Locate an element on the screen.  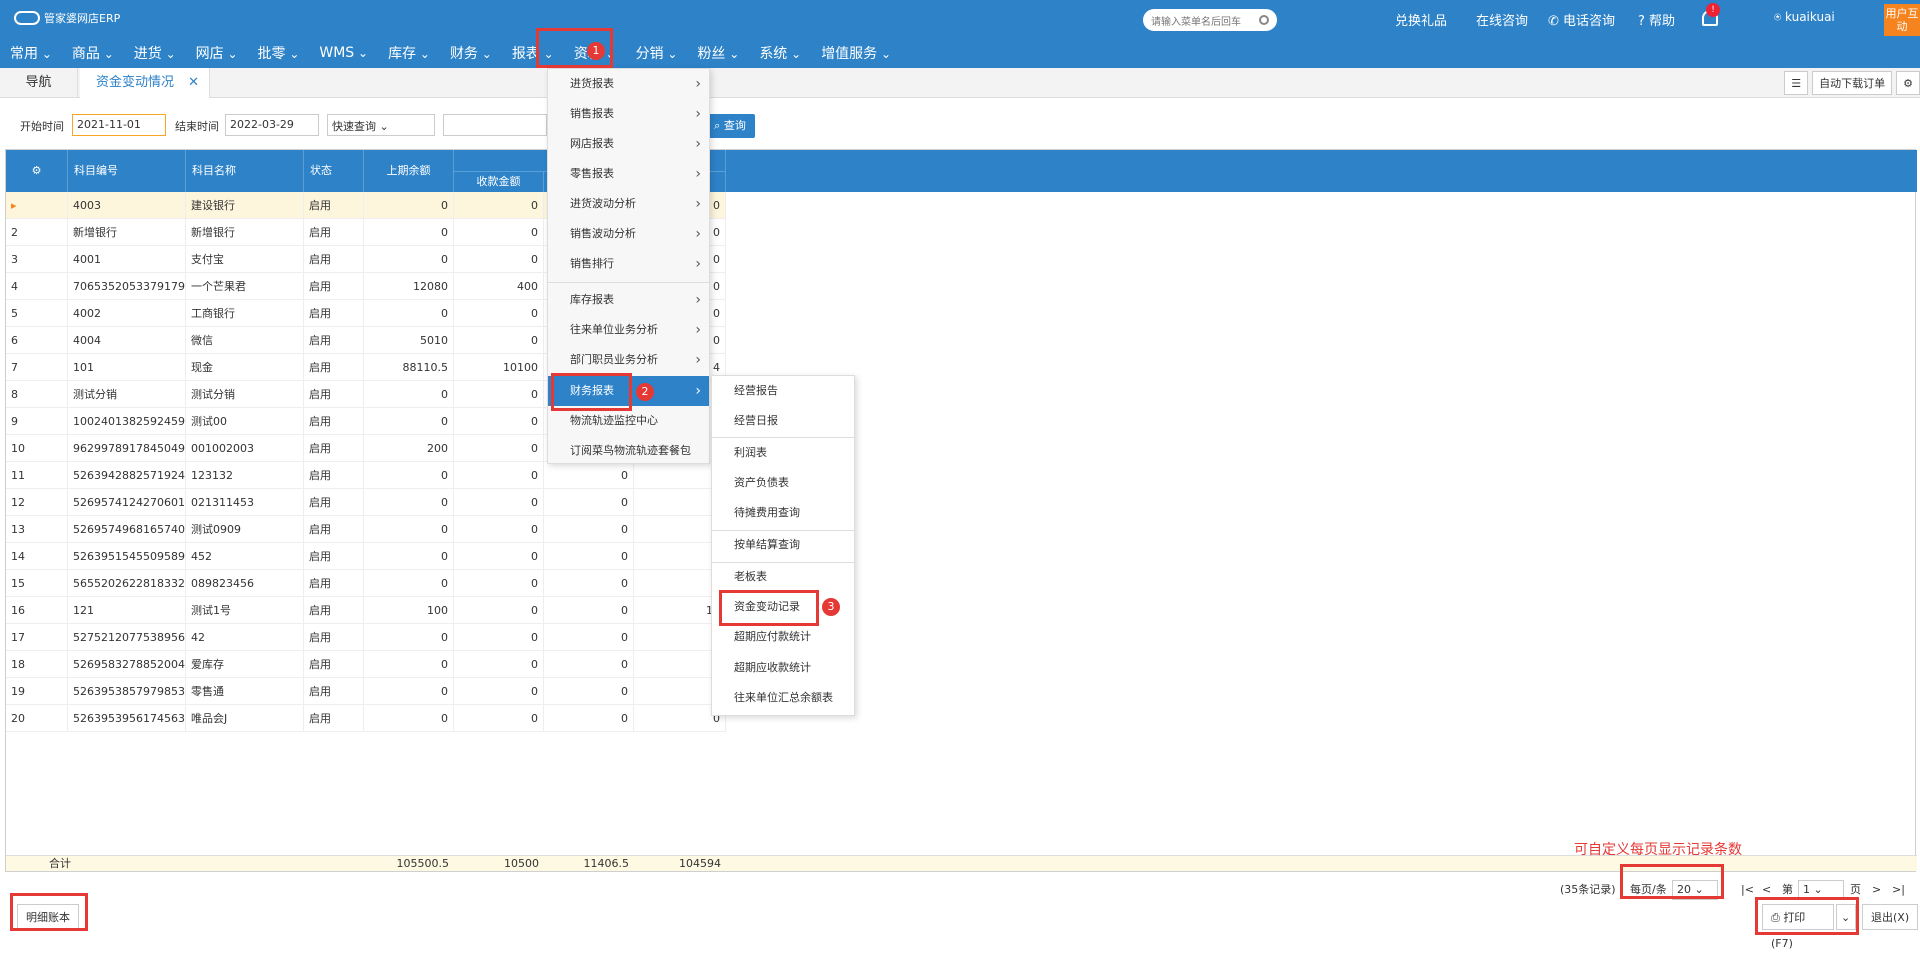
close-icon: ✕ is located at coordinates (193, 83).